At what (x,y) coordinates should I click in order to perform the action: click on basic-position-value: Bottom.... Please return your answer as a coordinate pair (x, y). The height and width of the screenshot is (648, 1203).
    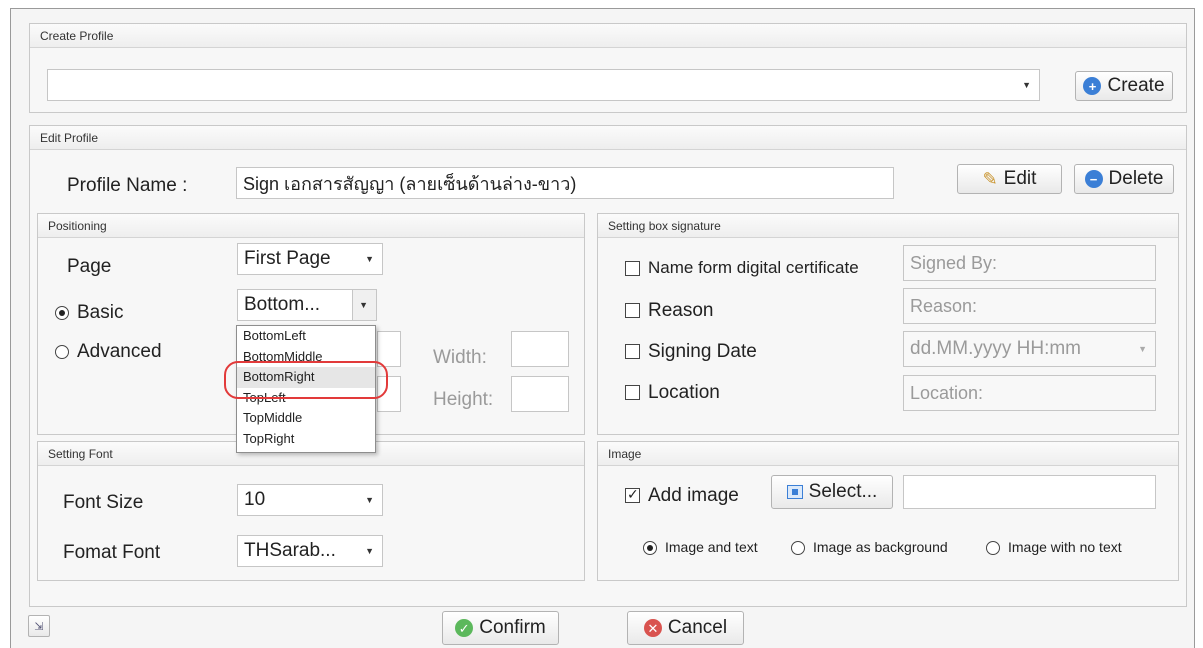
    Looking at the image, I should click on (282, 304).